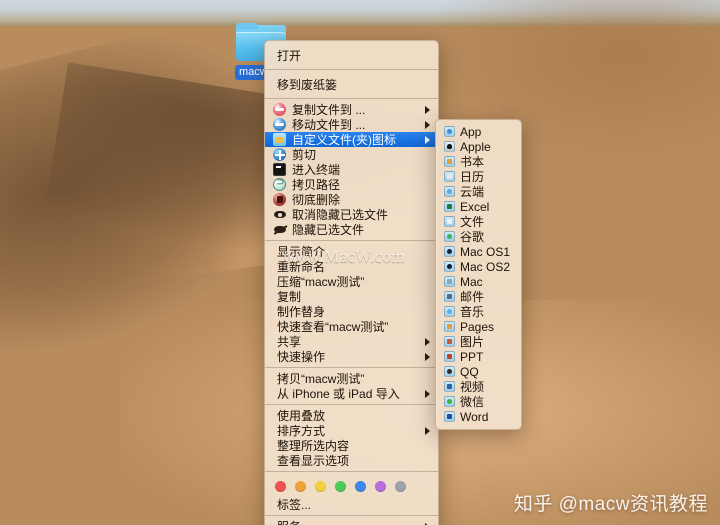 The height and width of the screenshot is (525, 720). What do you see at coordinates (279, 199) in the screenshot?
I see `delete-perm-icon` at bounding box center [279, 199].